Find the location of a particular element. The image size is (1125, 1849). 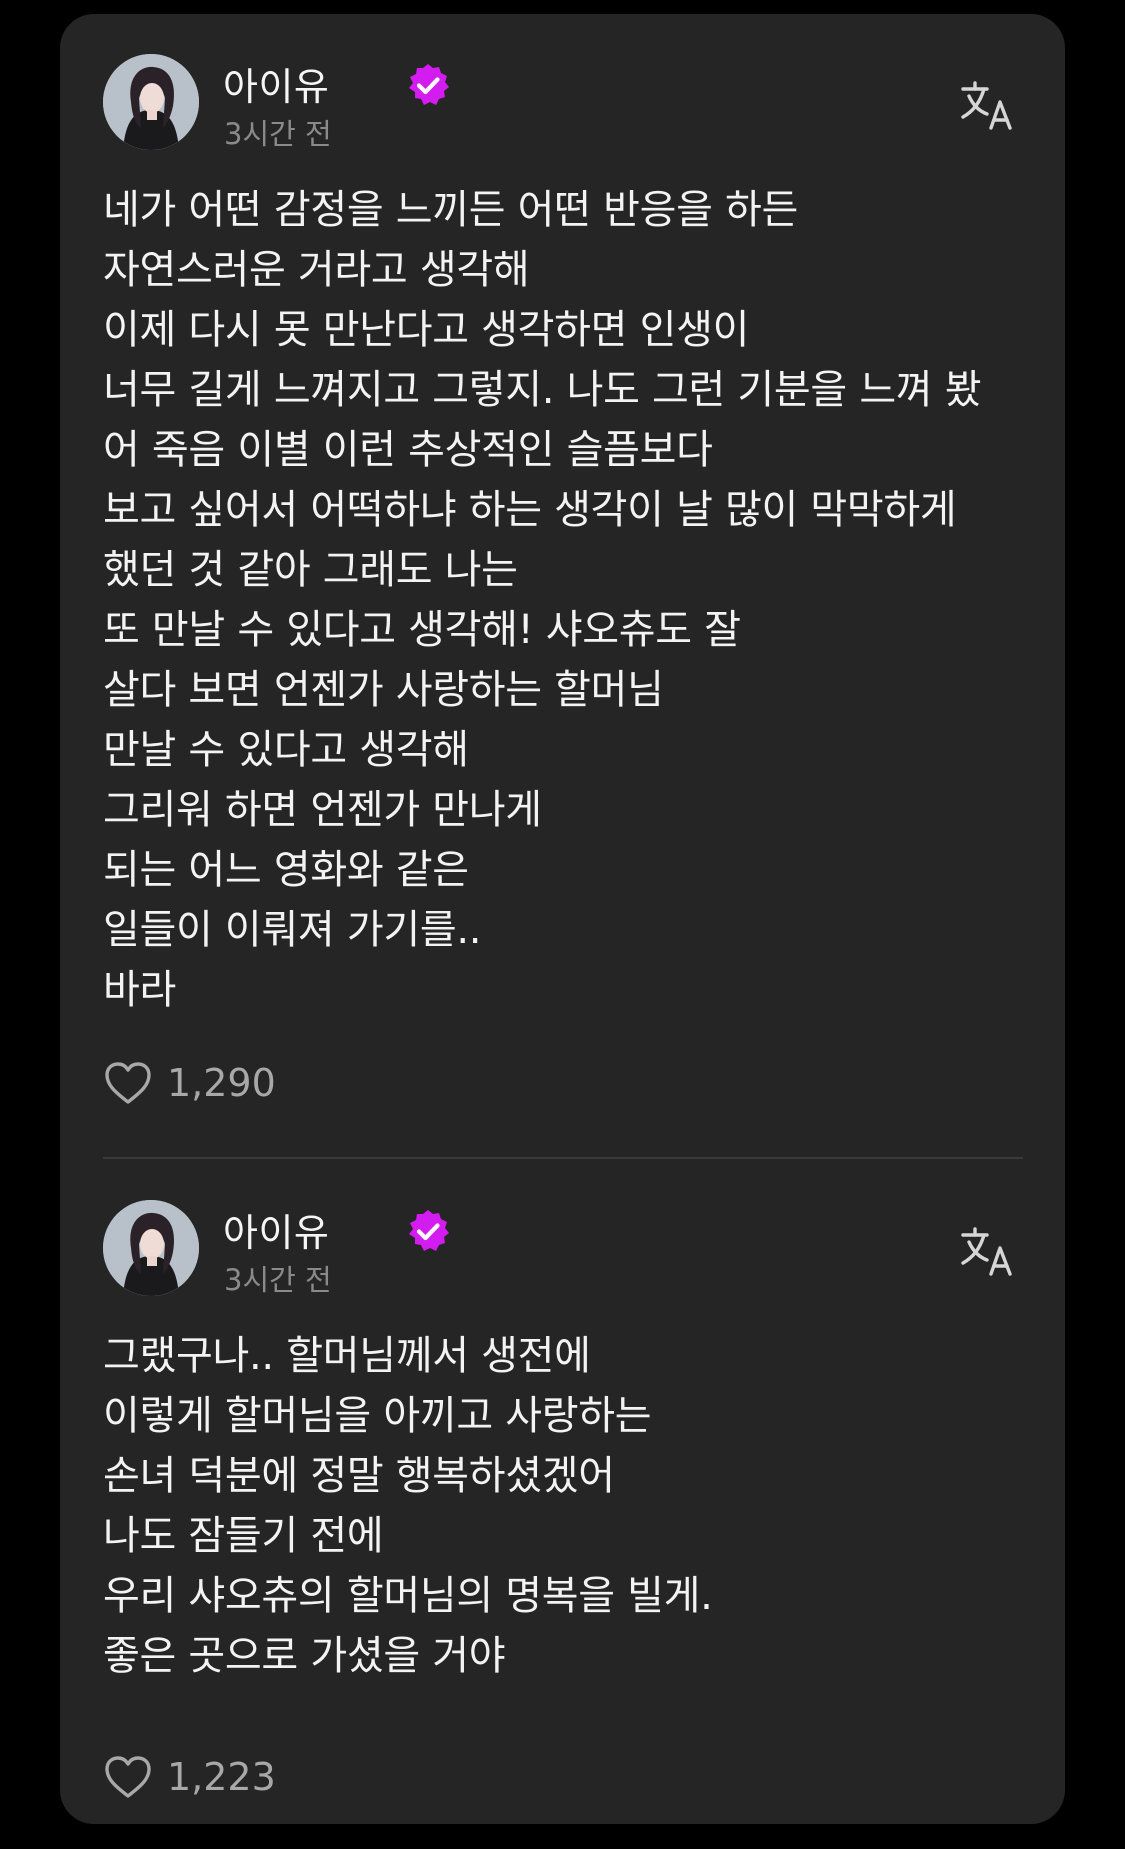

post-text-line: 보고 싶어서 어떡하냐 하는 생각이 날 많이 막막하게 is located at coordinates (530, 510).